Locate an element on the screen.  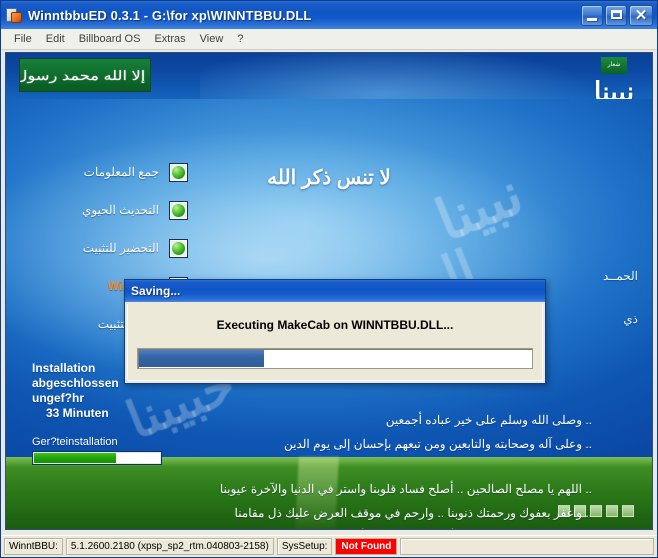
device-installation-progress-fill is located at coordinates (75, 458).